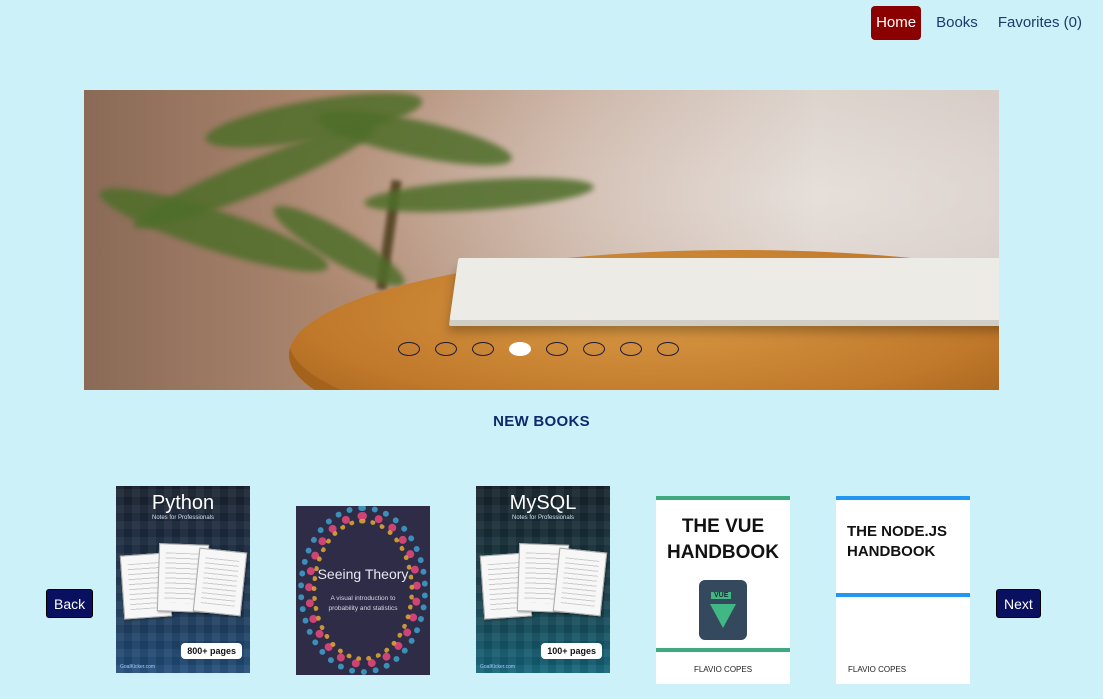 The height and width of the screenshot is (699, 1103). What do you see at coordinates (957, 23) in the screenshot?
I see `nav-books: Books` at bounding box center [957, 23].